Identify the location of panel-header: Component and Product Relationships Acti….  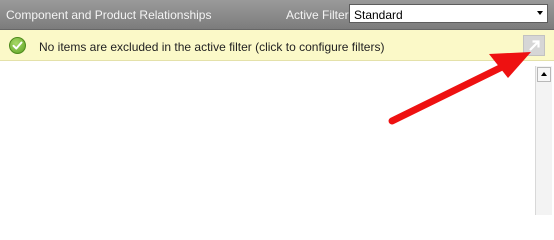
(277, 15).